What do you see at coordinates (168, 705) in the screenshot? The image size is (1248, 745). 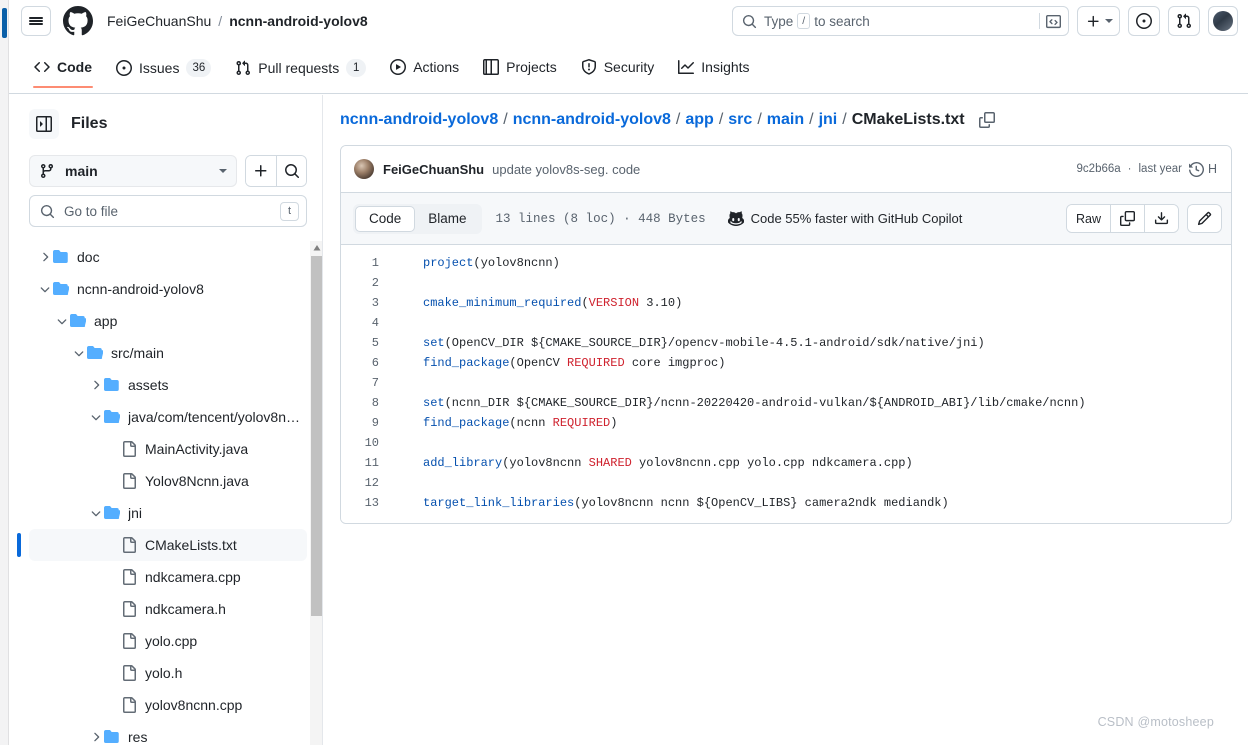 I see `tree-file-row: yolov8ncnn.cpp` at bounding box center [168, 705].